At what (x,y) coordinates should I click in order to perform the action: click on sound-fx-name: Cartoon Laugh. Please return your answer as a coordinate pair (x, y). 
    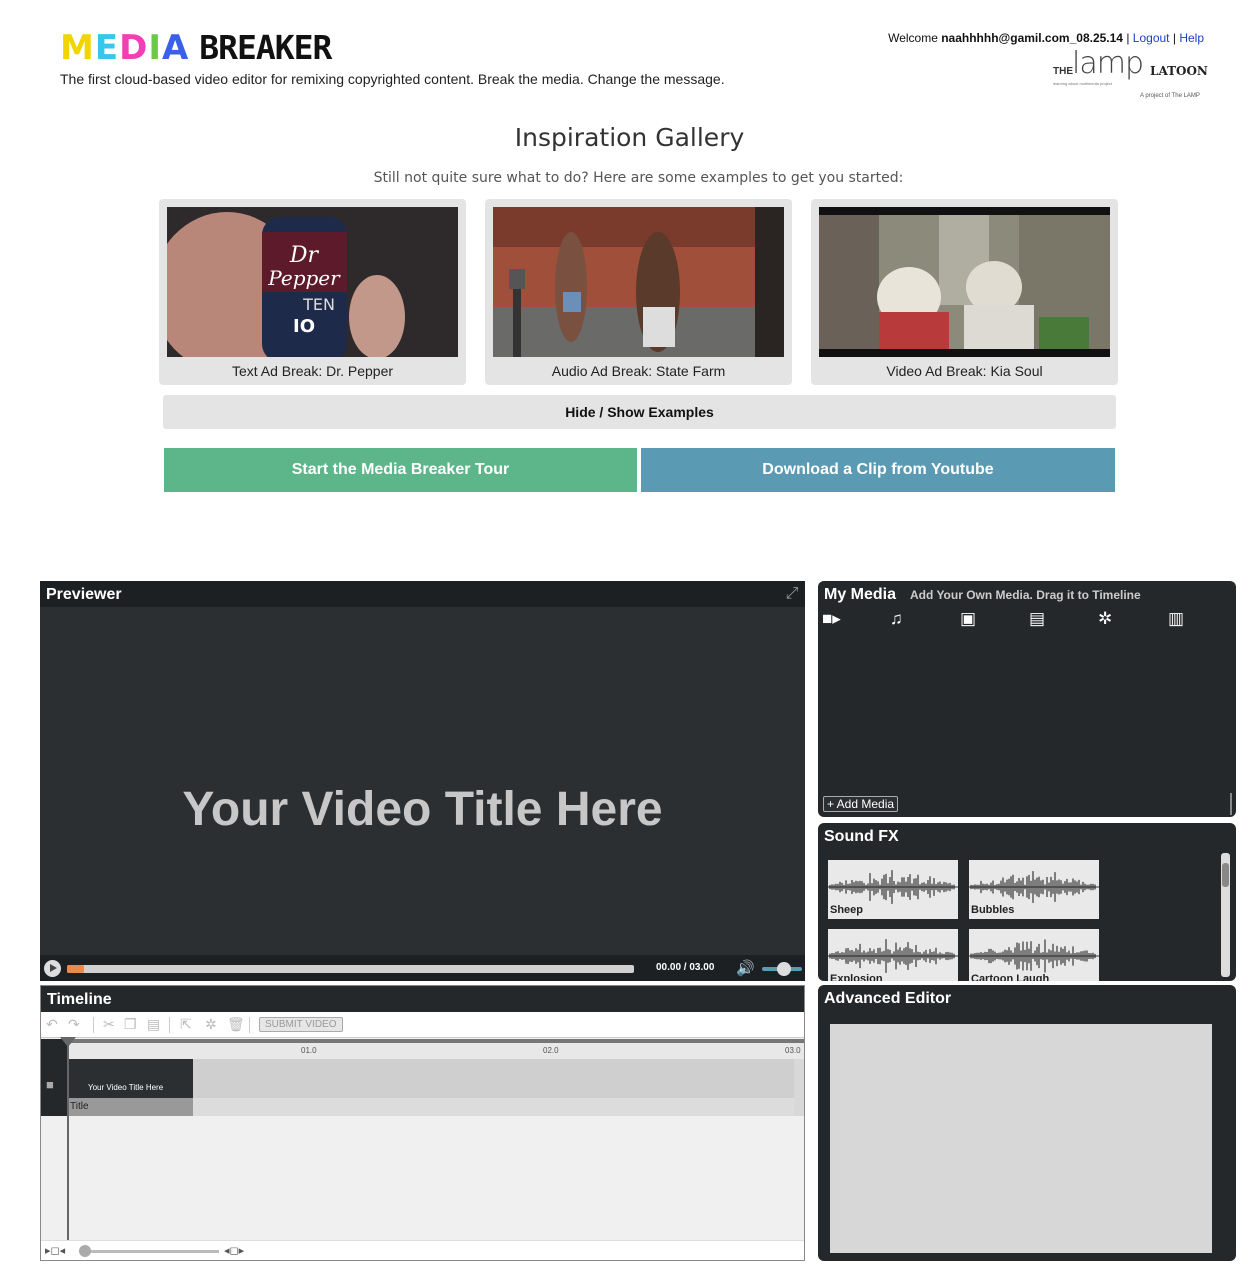
    Looking at the image, I should click on (1010, 977).